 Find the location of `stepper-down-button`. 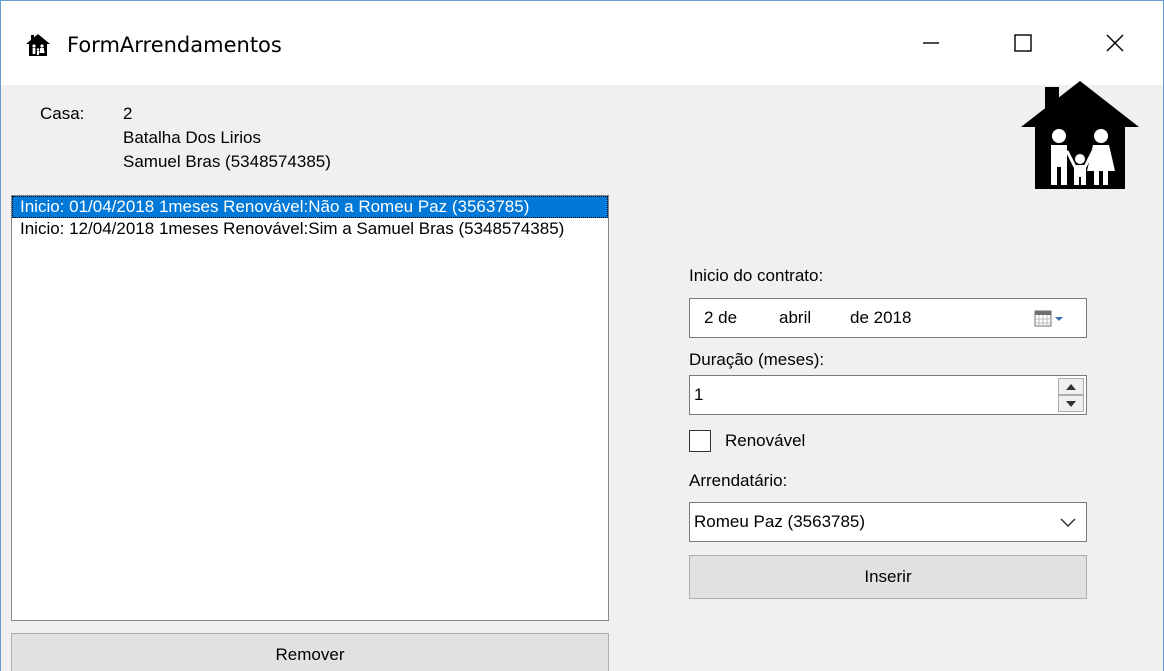

stepper-down-button is located at coordinates (1071, 403).